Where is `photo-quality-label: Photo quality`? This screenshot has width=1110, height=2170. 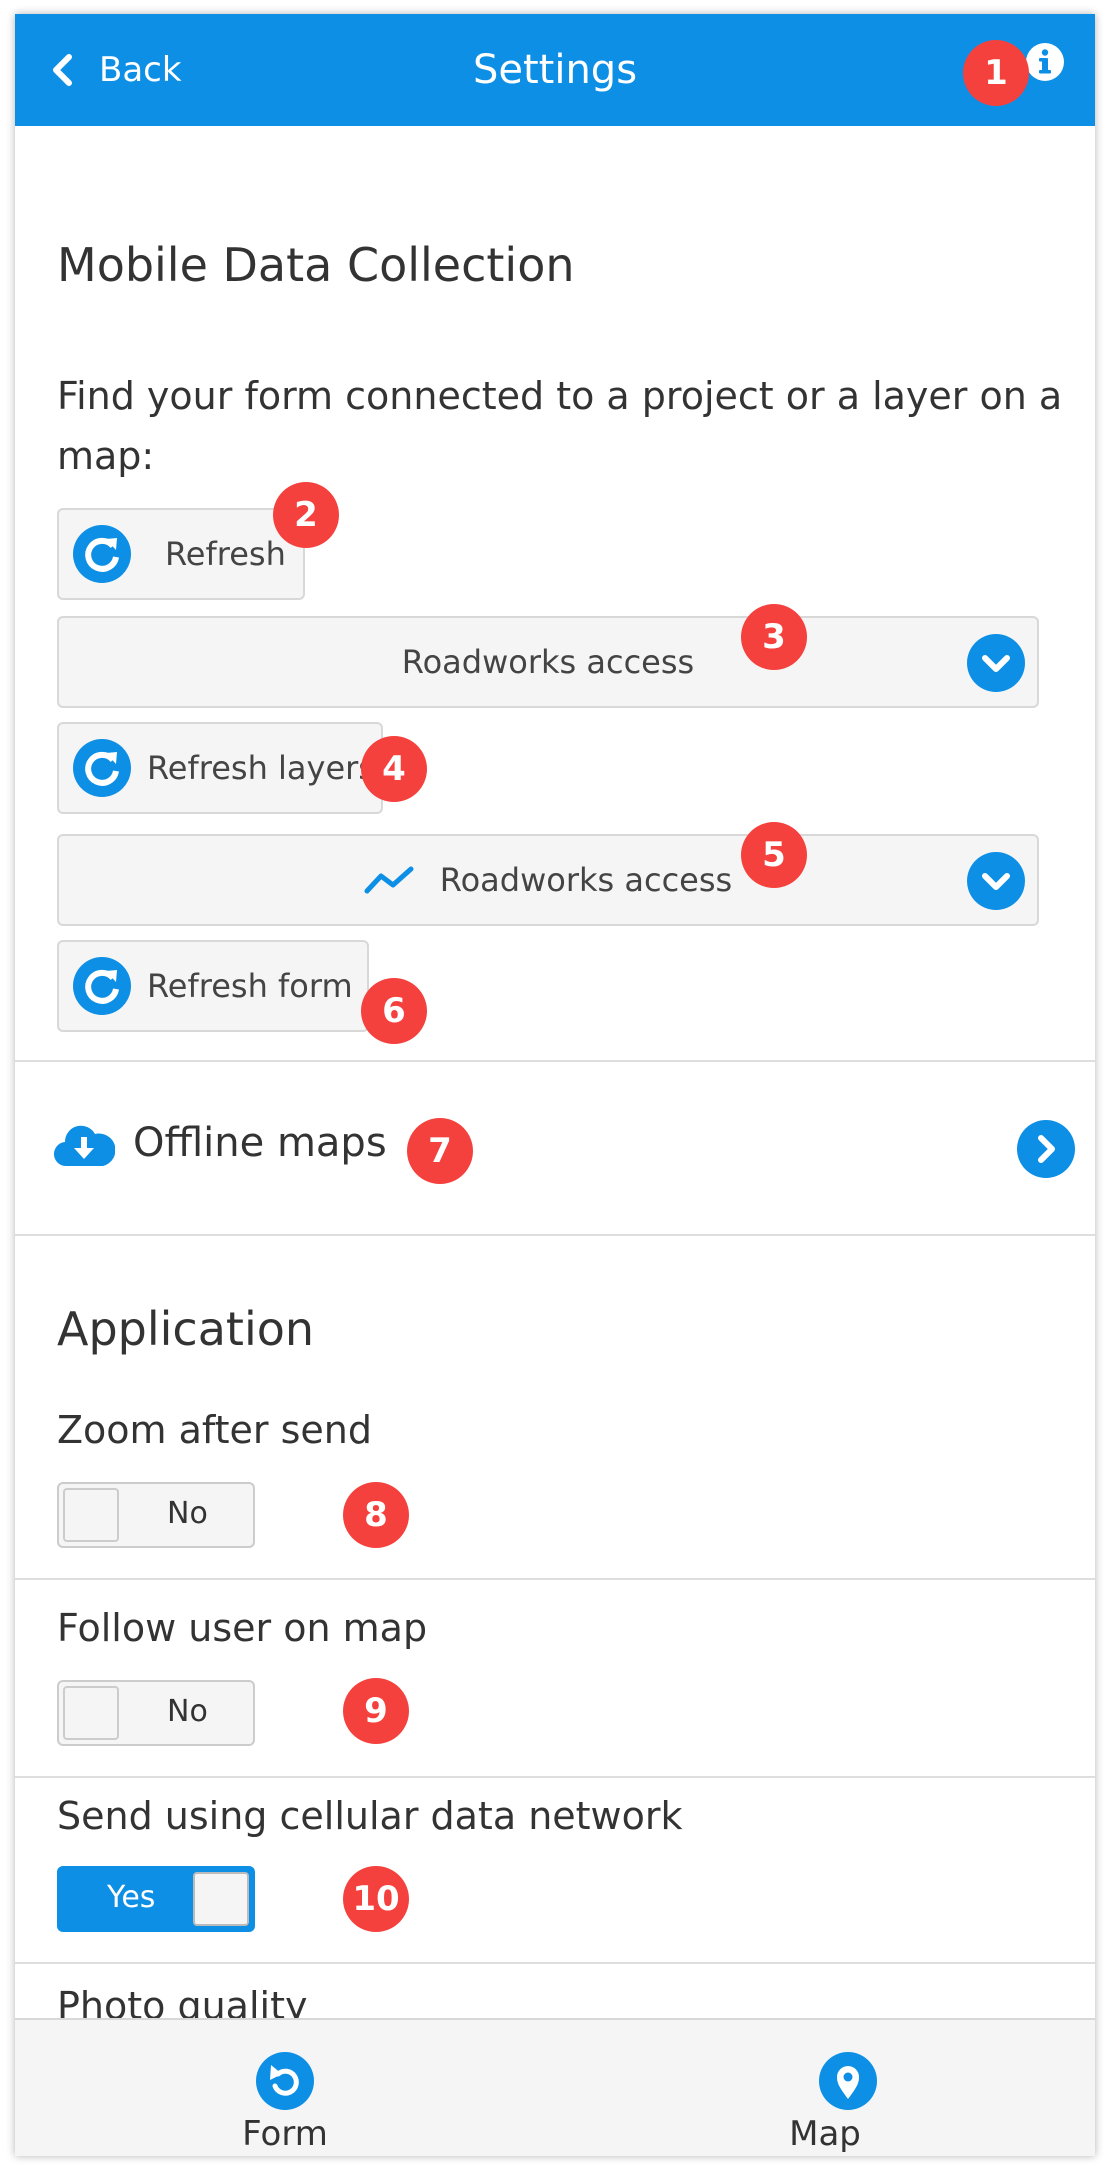 photo-quality-label: Photo quality is located at coordinates (182, 2001).